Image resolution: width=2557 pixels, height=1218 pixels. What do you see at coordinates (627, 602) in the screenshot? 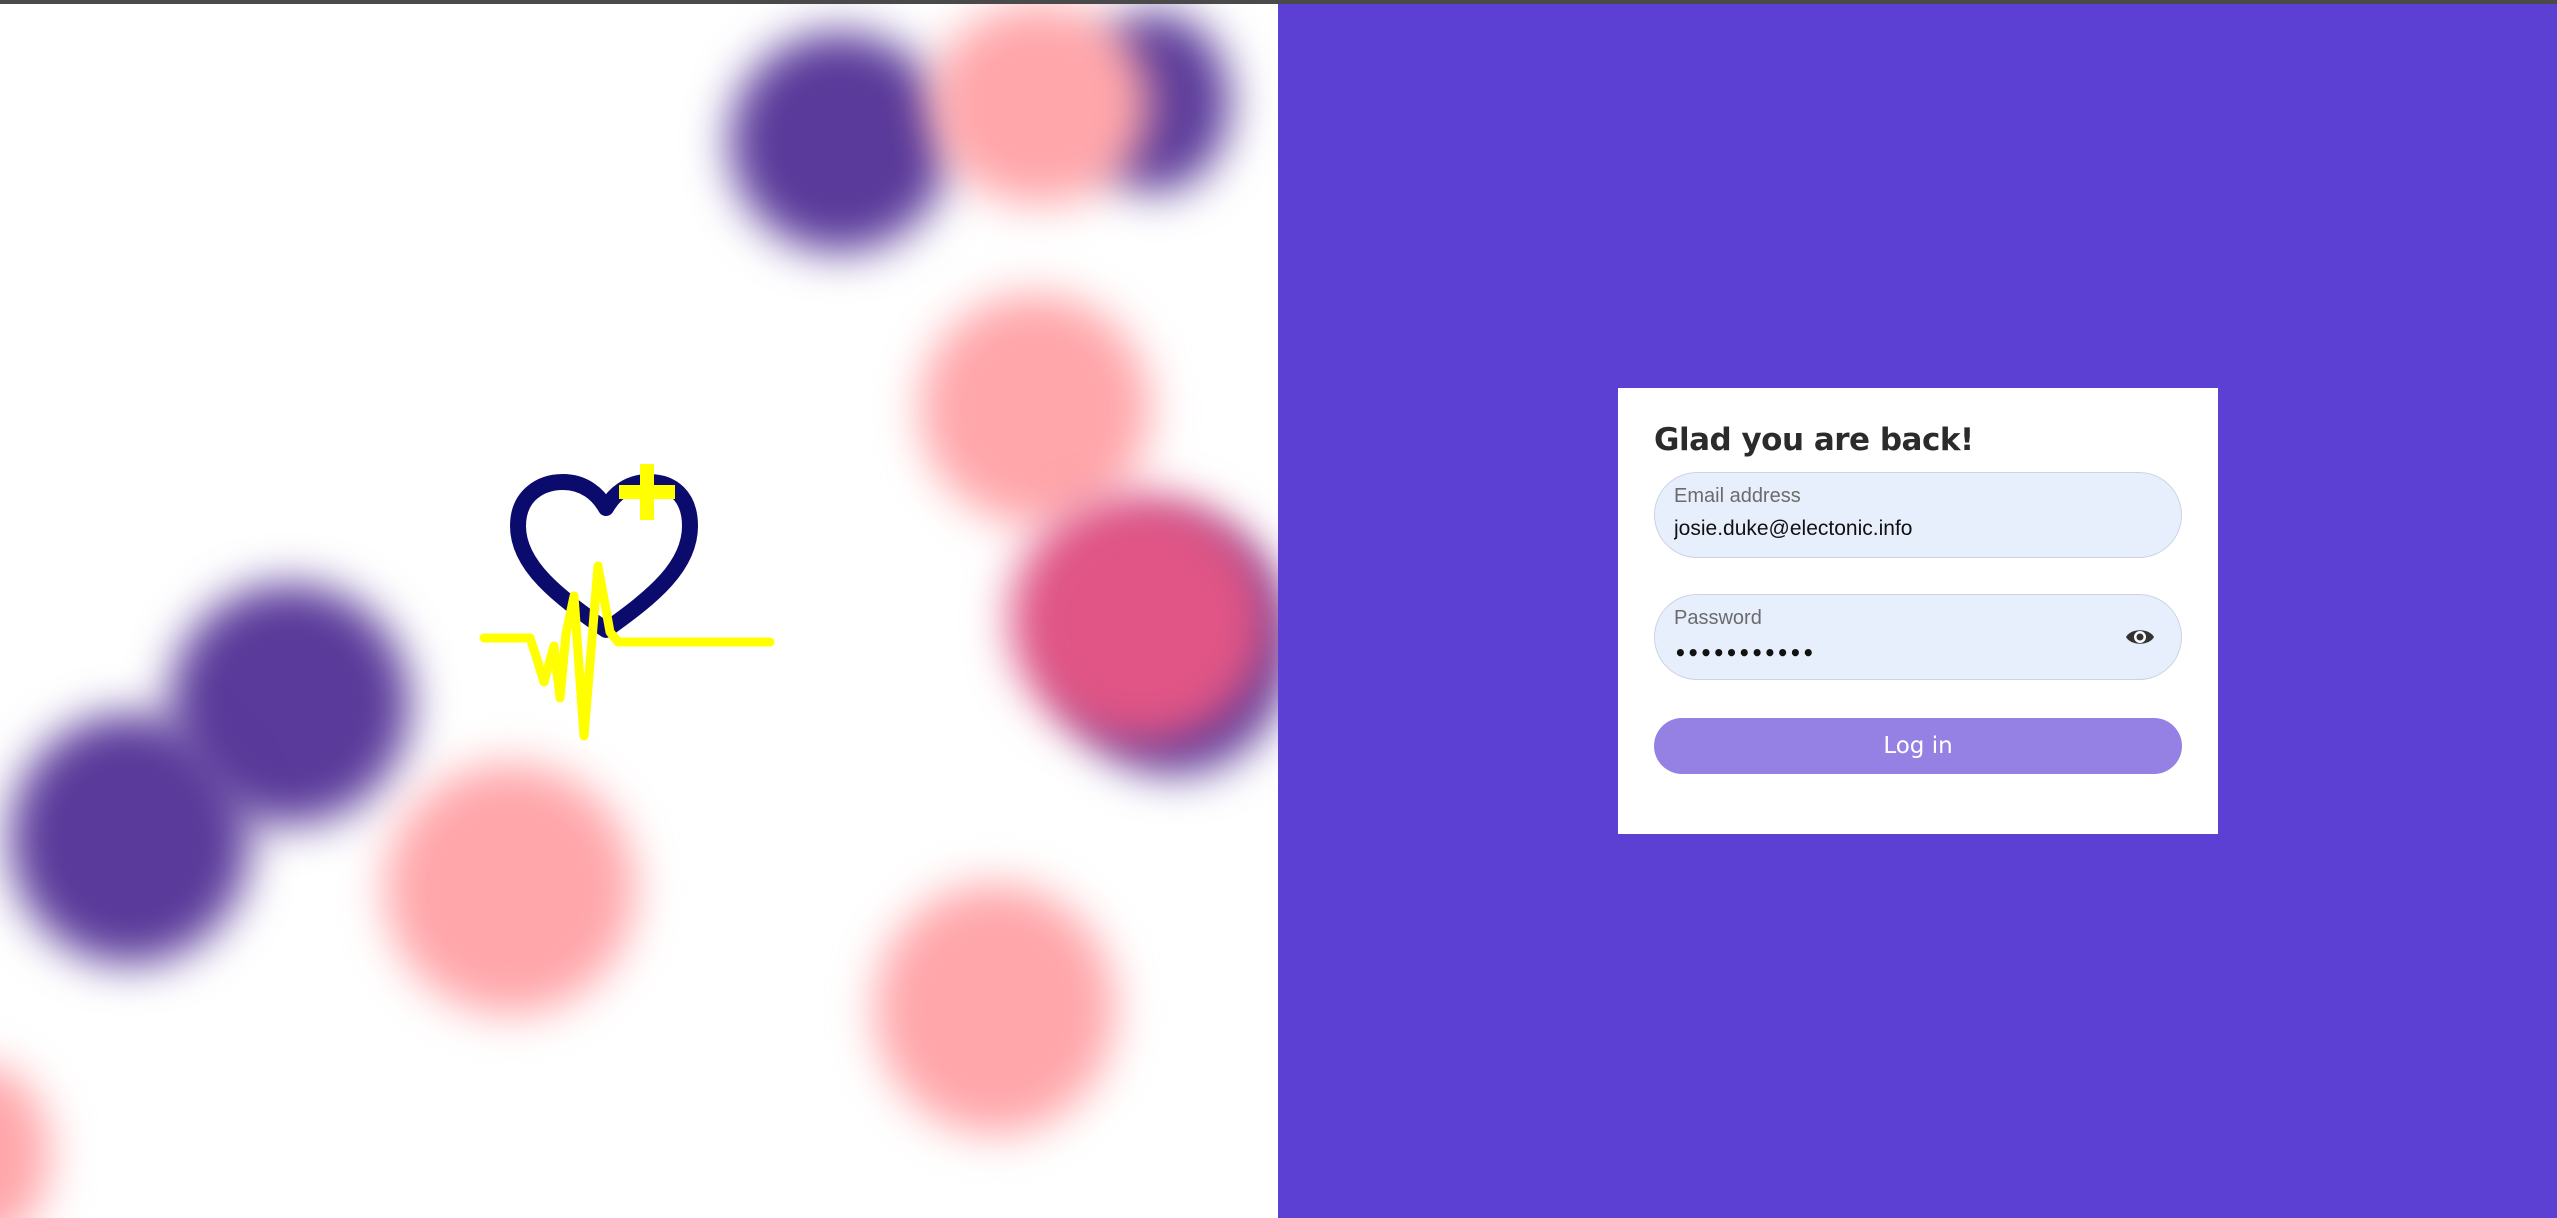
I see `heart-pulse-plus-logo` at bounding box center [627, 602].